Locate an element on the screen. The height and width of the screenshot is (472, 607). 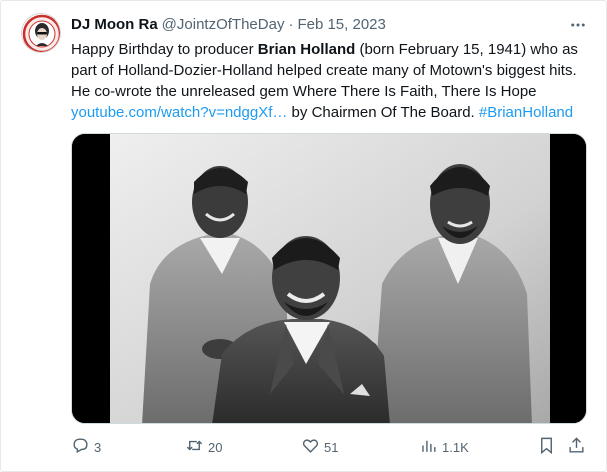
like-button: 51 is located at coordinates (319, 447).